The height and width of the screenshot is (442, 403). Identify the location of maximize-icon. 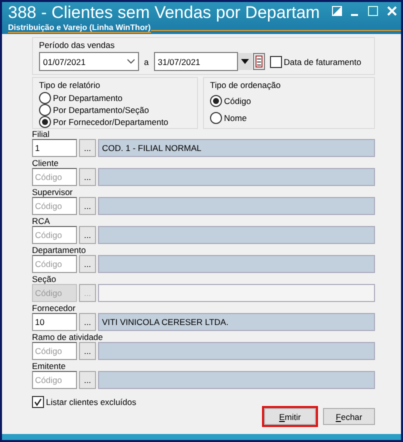
(373, 11).